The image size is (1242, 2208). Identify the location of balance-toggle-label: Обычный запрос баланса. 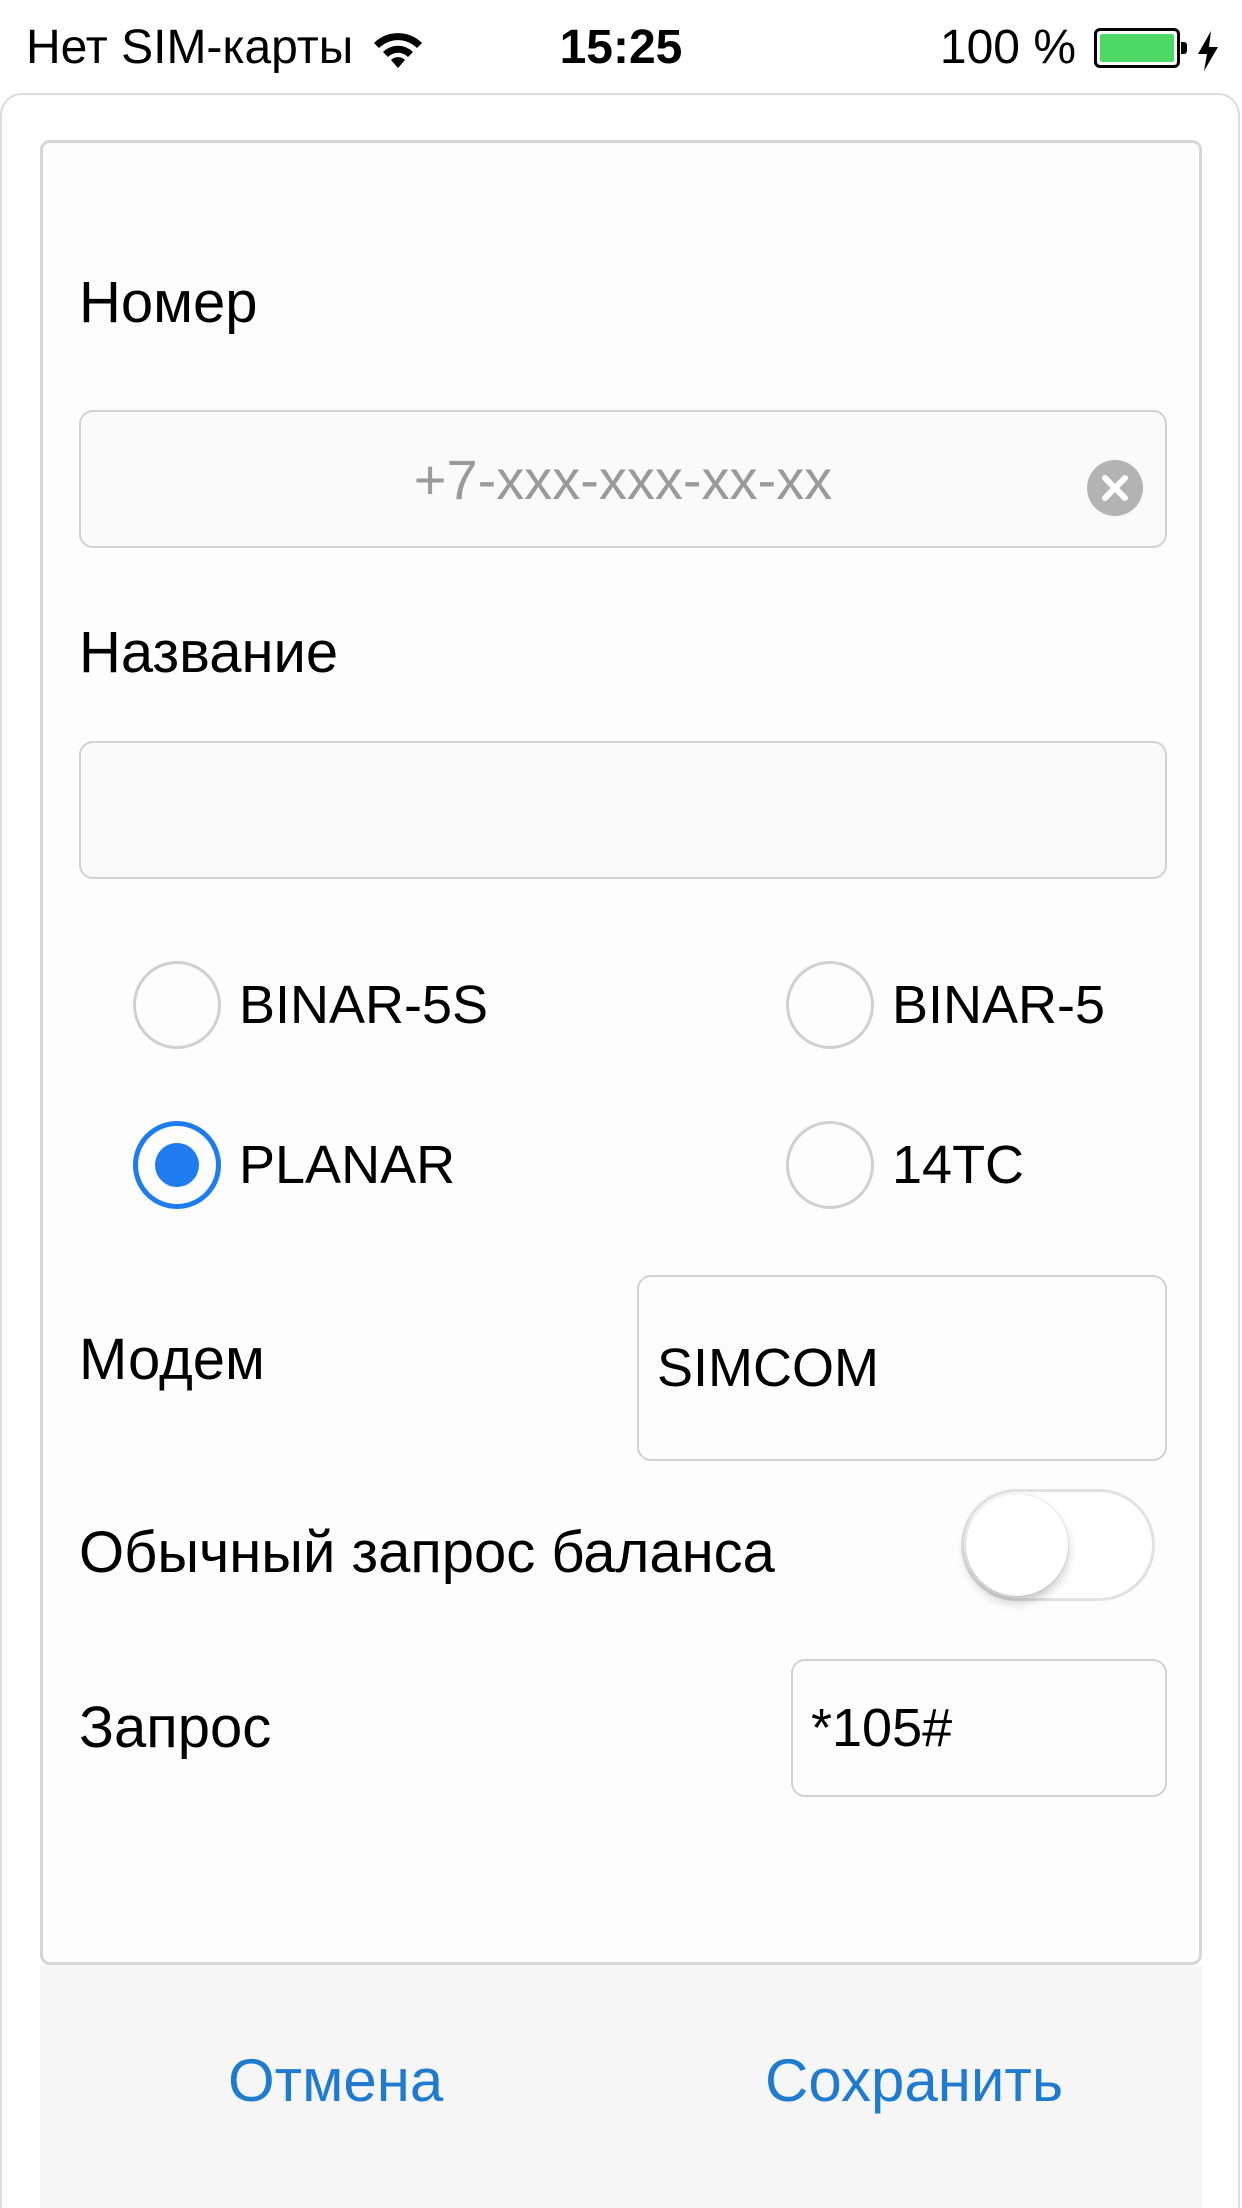
(427, 1552).